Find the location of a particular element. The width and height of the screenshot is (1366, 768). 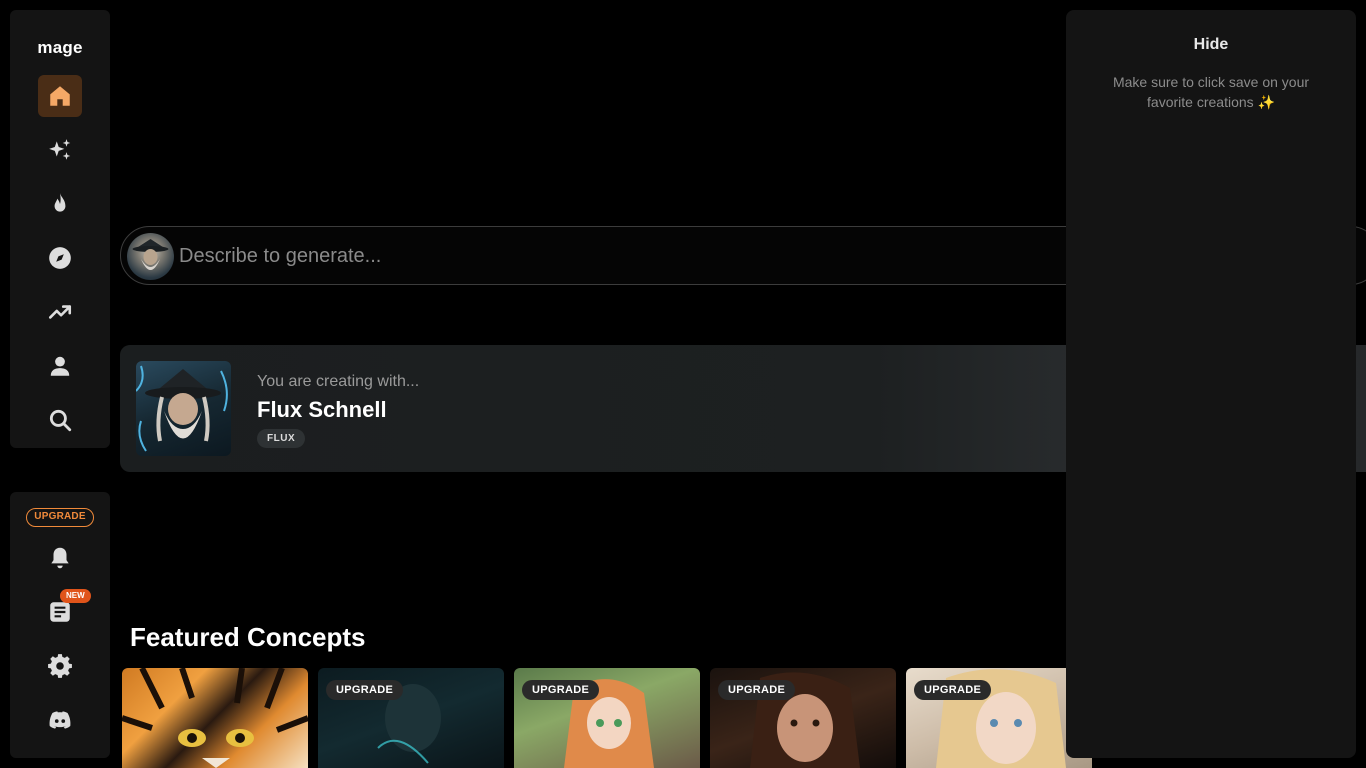

model-thumbnail is located at coordinates (183, 408).